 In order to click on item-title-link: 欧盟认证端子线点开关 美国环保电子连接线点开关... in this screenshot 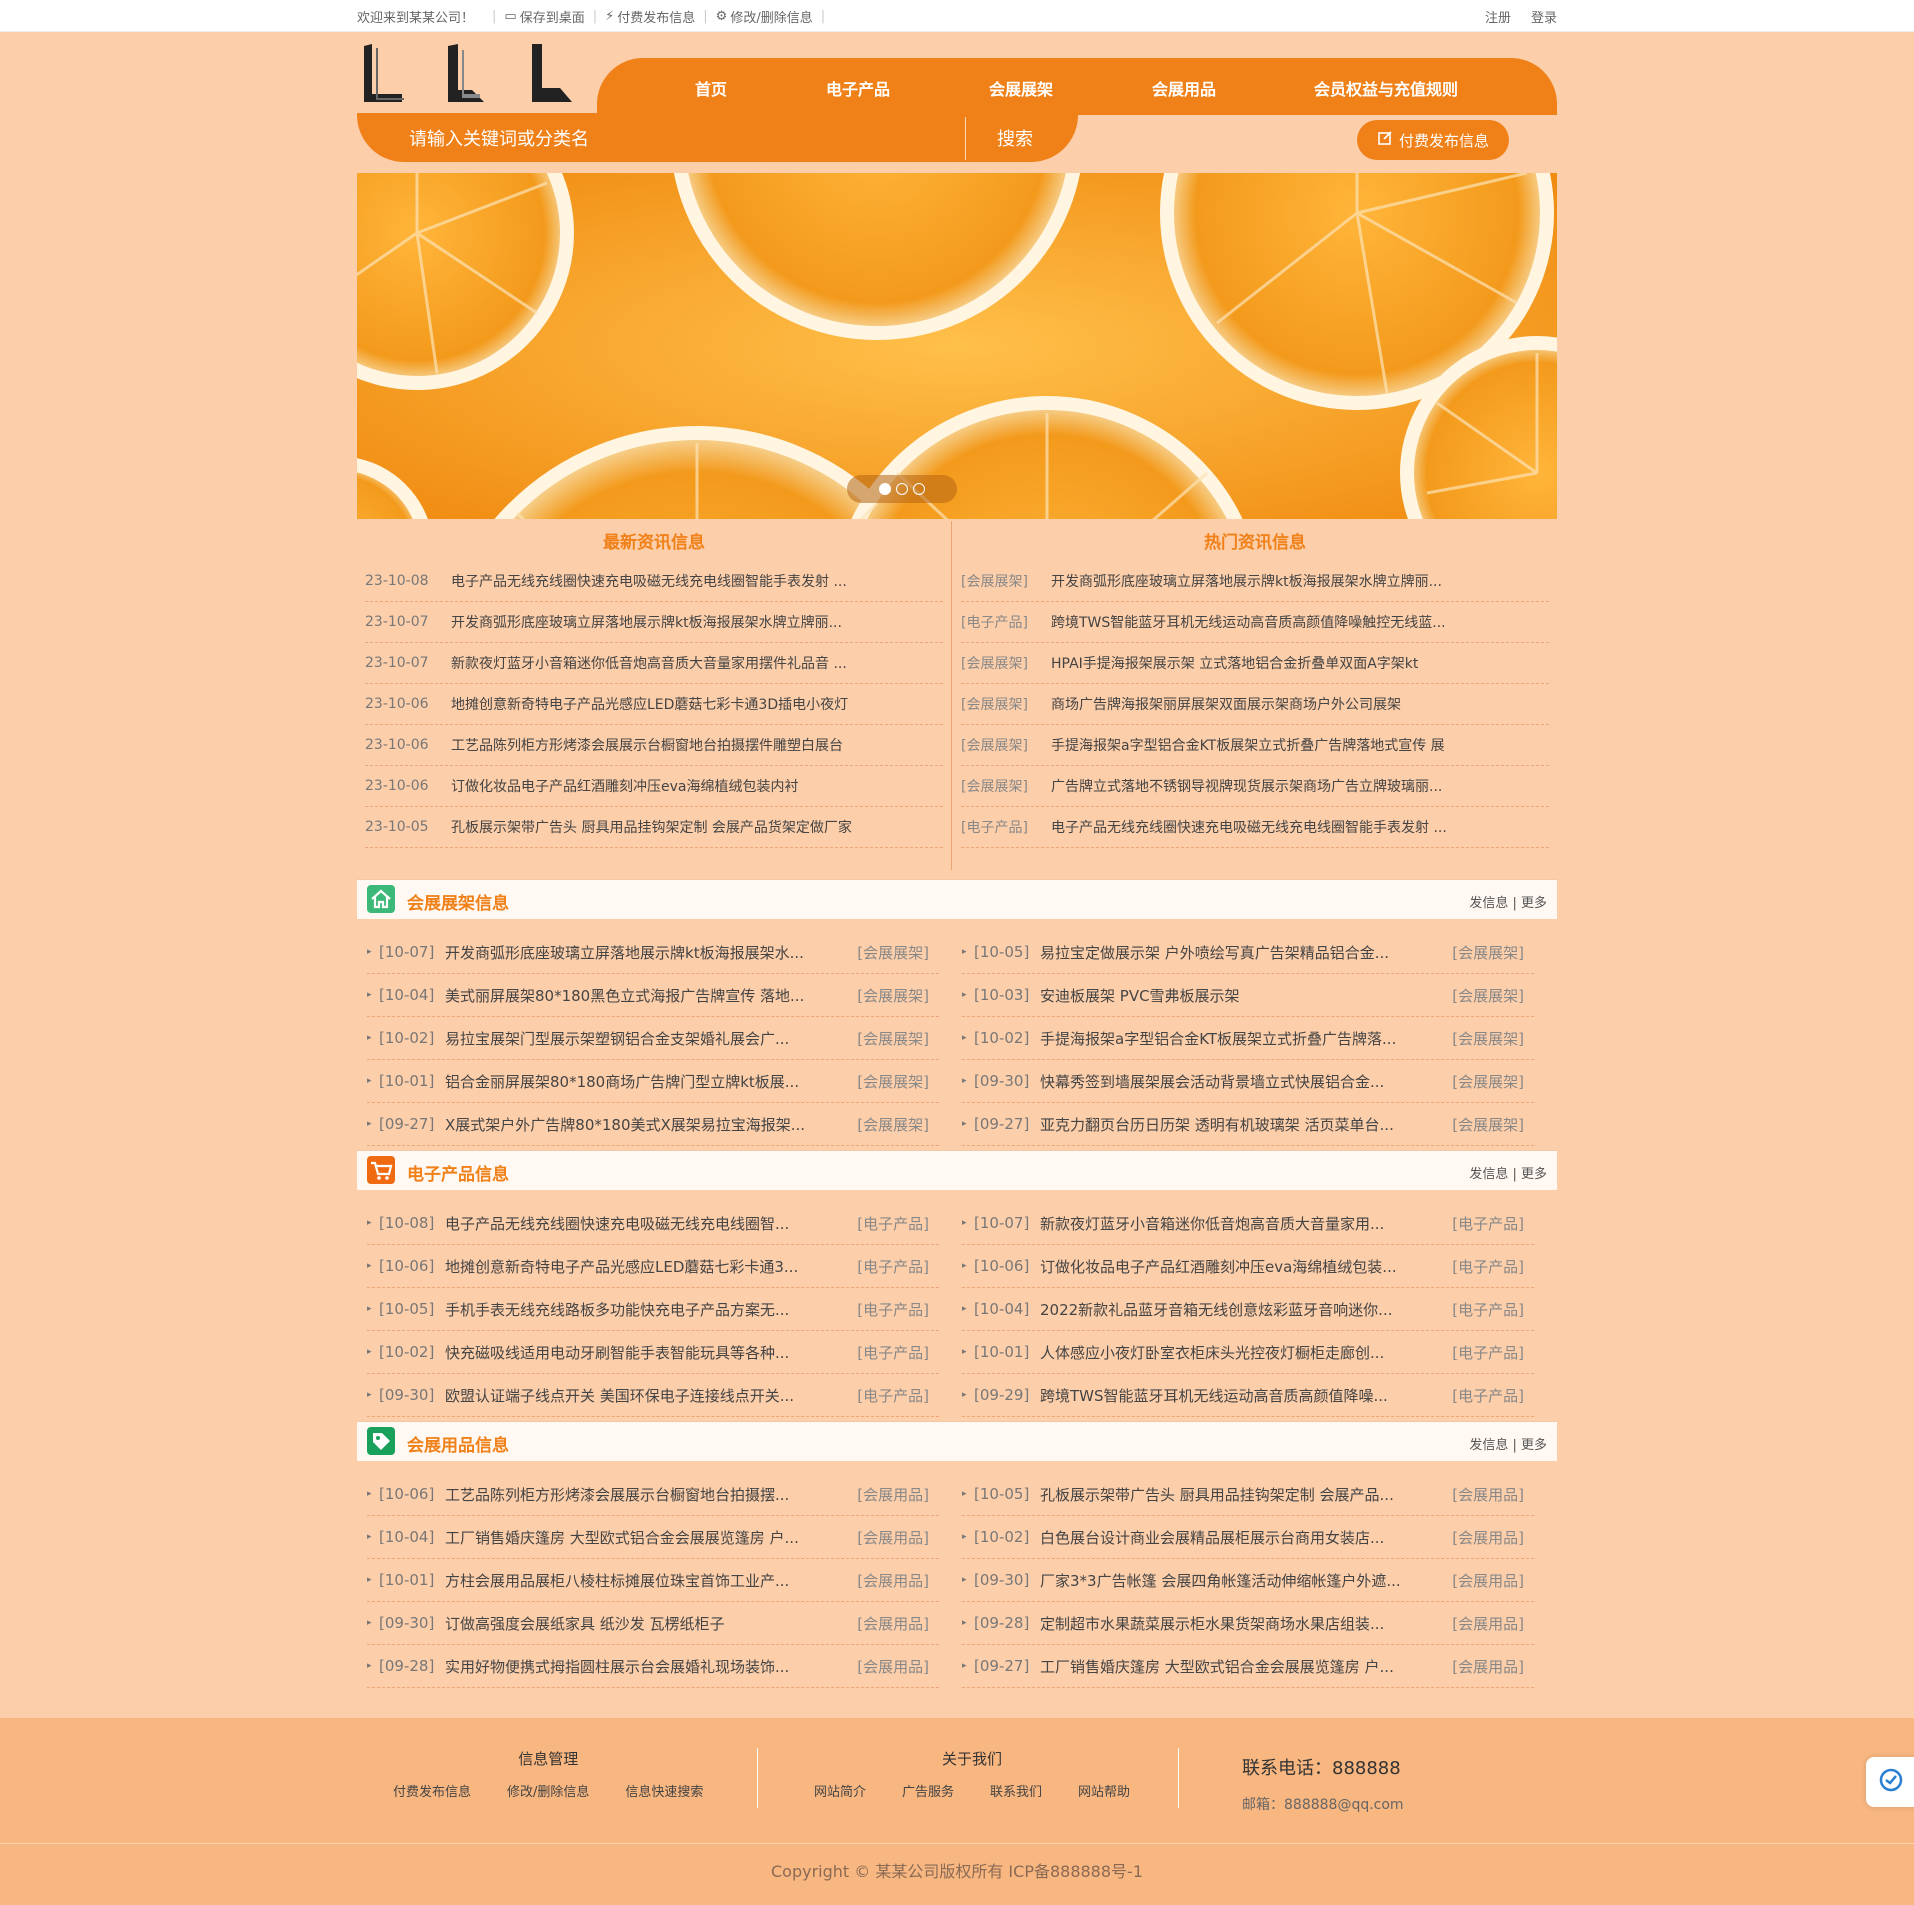, I will do `click(645, 1395)`.